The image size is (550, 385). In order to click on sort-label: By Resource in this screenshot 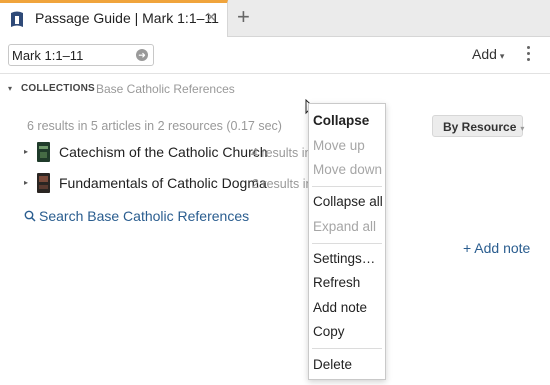, I will do `click(480, 127)`.